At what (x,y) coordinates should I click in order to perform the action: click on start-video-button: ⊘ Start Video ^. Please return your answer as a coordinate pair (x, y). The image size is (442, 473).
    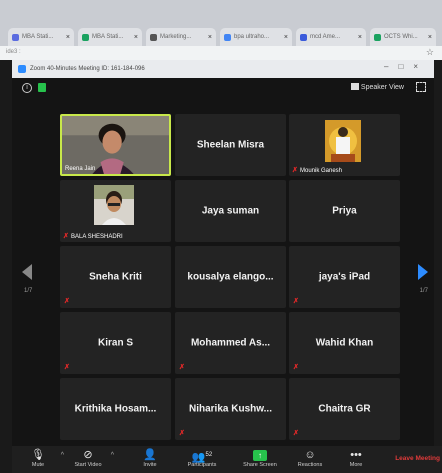
    Looking at the image, I should click on (90, 459).